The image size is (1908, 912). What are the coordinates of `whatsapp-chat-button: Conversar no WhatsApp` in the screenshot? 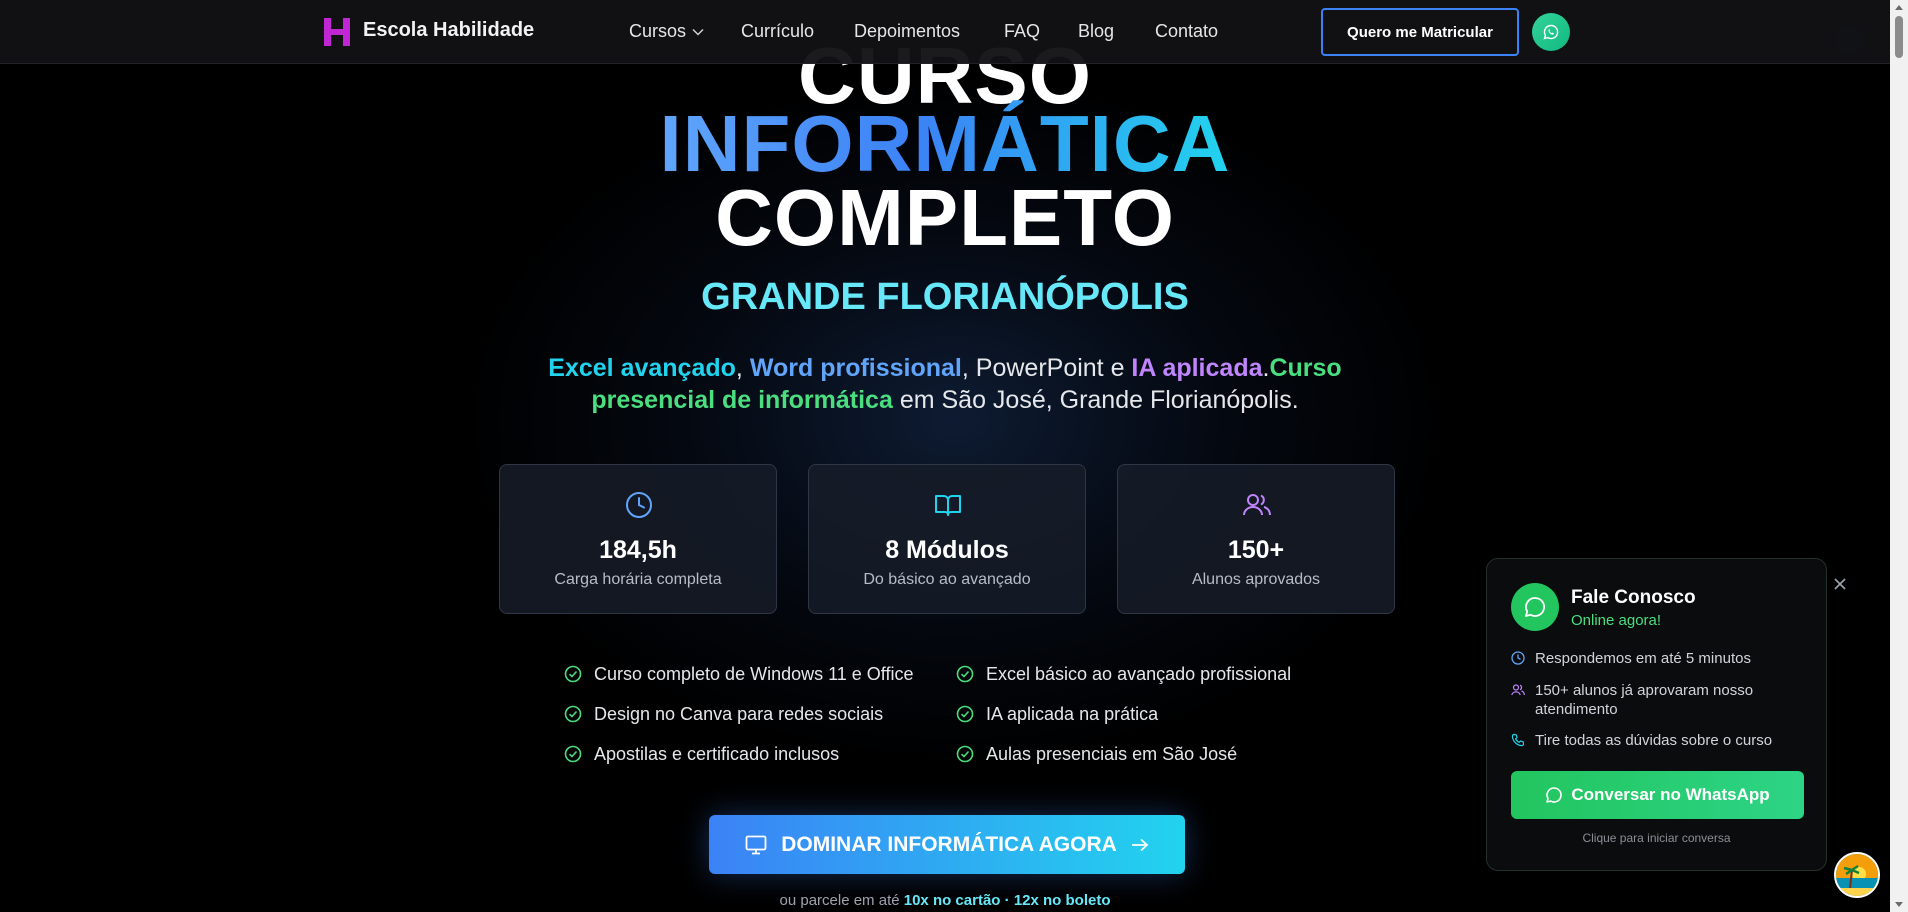 It's located at (1657, 795).